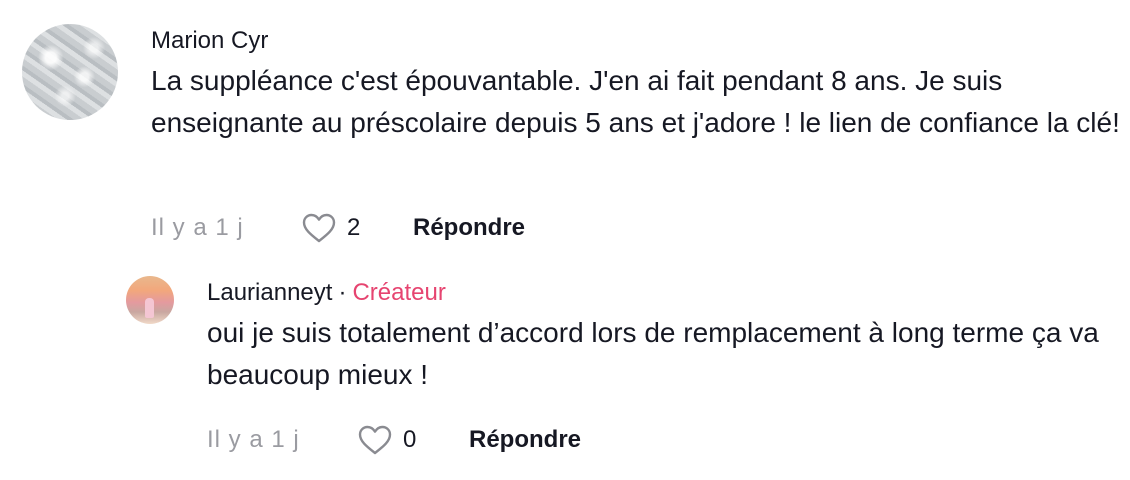  I want to click on like-button: 2, so click(357, 228).